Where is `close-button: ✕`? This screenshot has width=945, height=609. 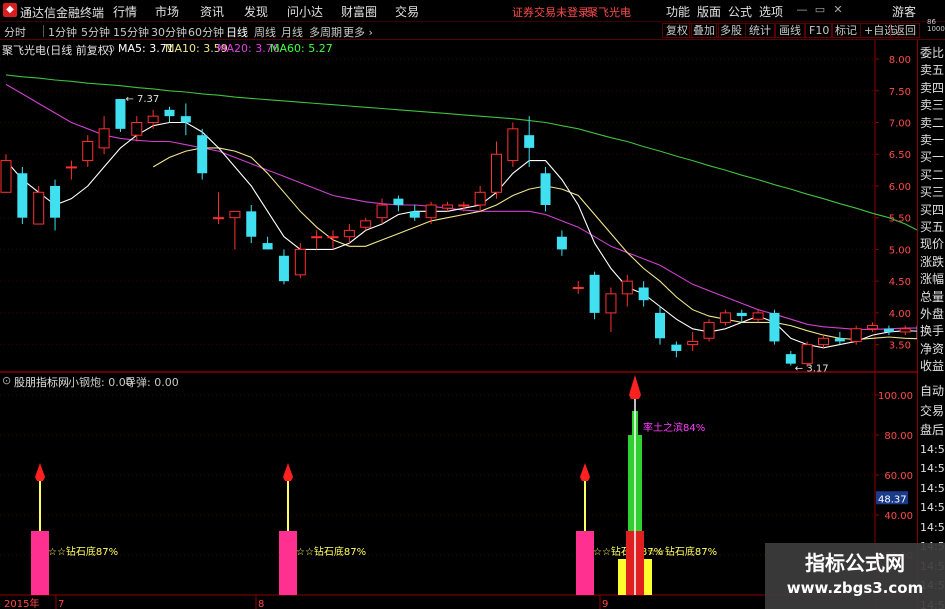
close-button: ✕ is located at coordinates (838, 10).